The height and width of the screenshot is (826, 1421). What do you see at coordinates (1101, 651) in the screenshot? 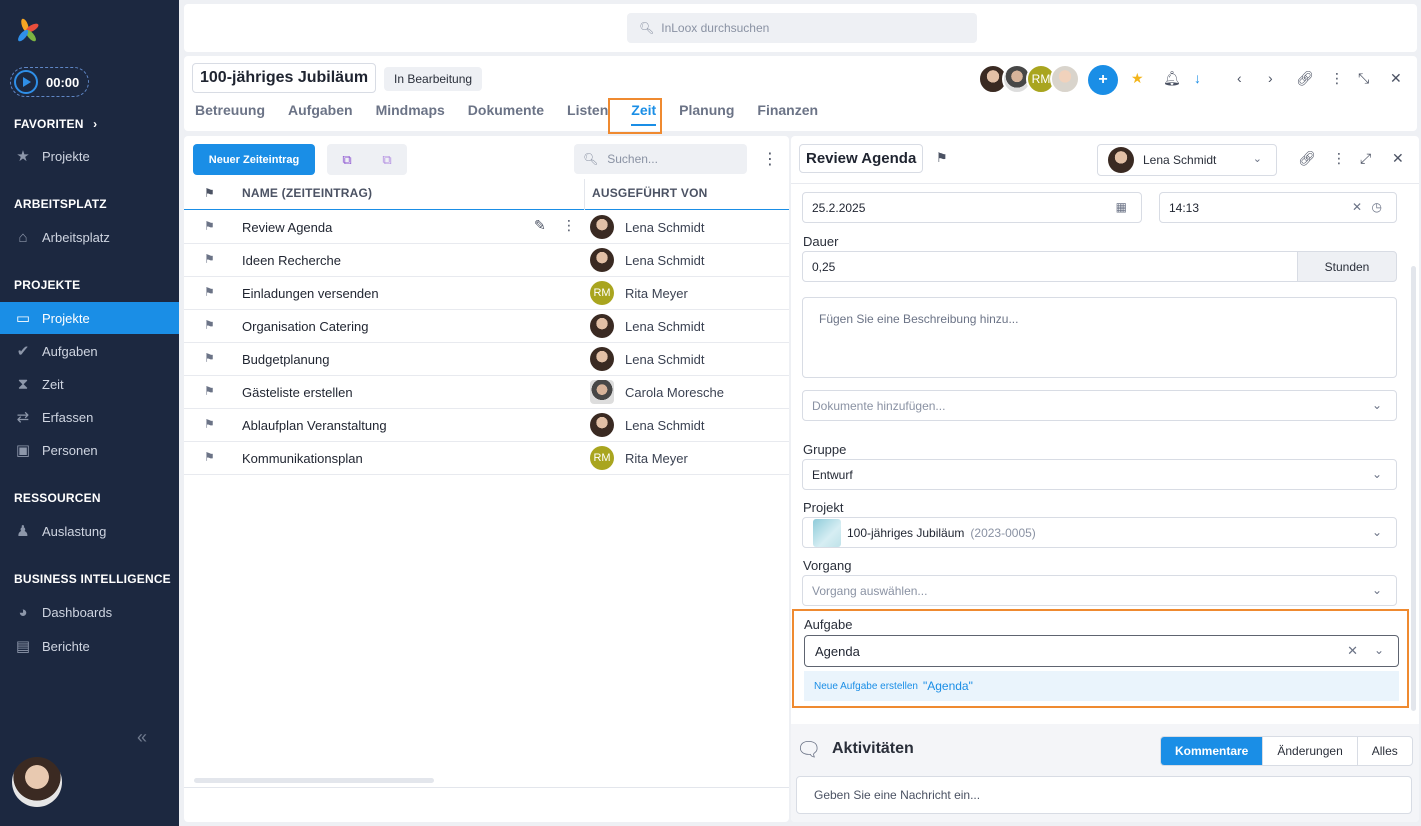
I see `aufgabe-input: Agenda ✕ ⌄` at bounding box center [1101, 651].